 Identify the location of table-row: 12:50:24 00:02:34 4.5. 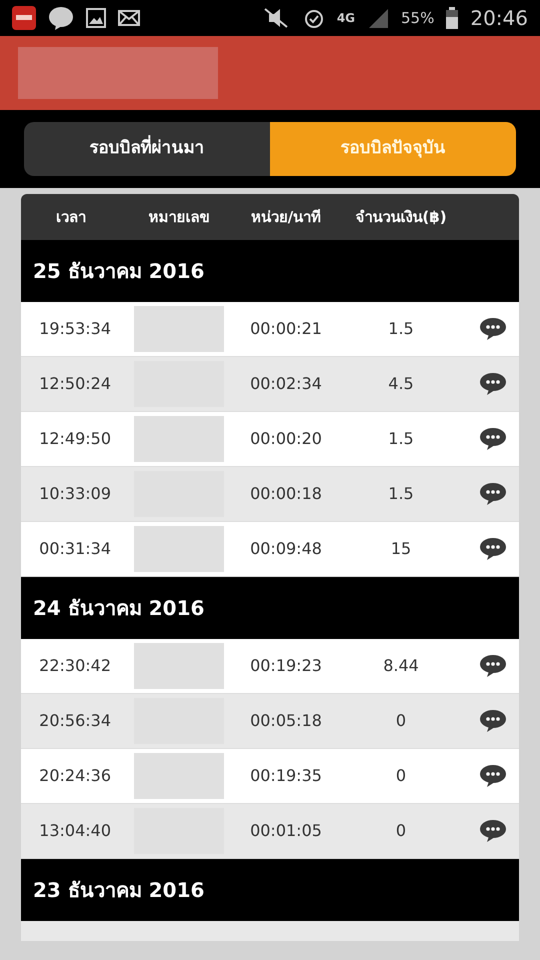
(270, 384).